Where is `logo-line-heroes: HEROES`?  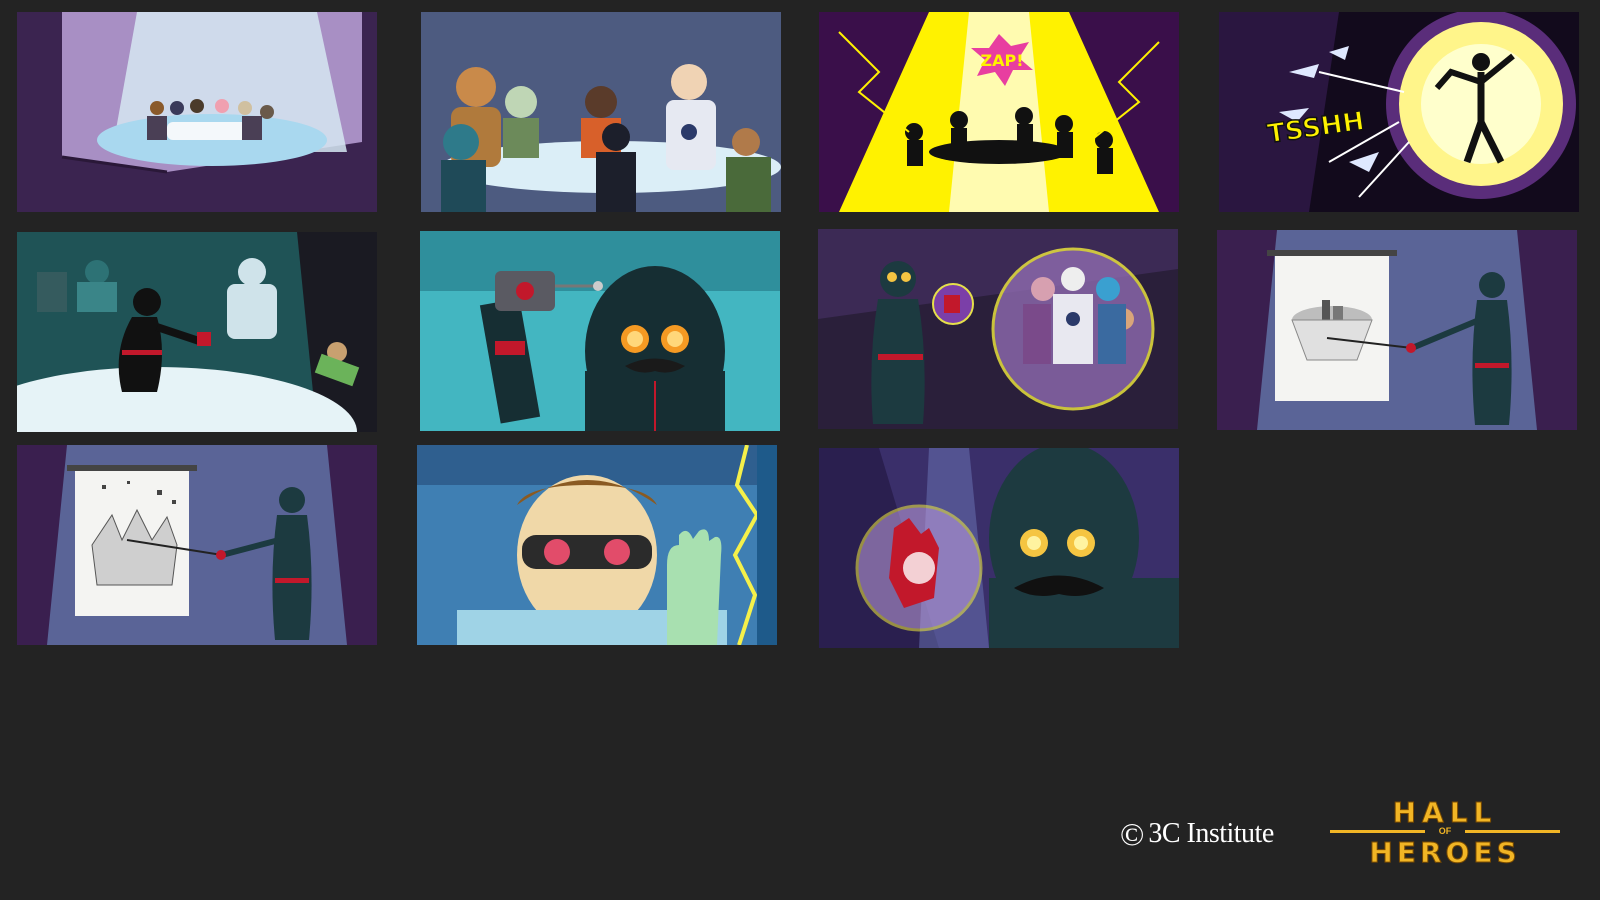 logo-line-heroes: HEROES is located at coordinates (1445, 853).